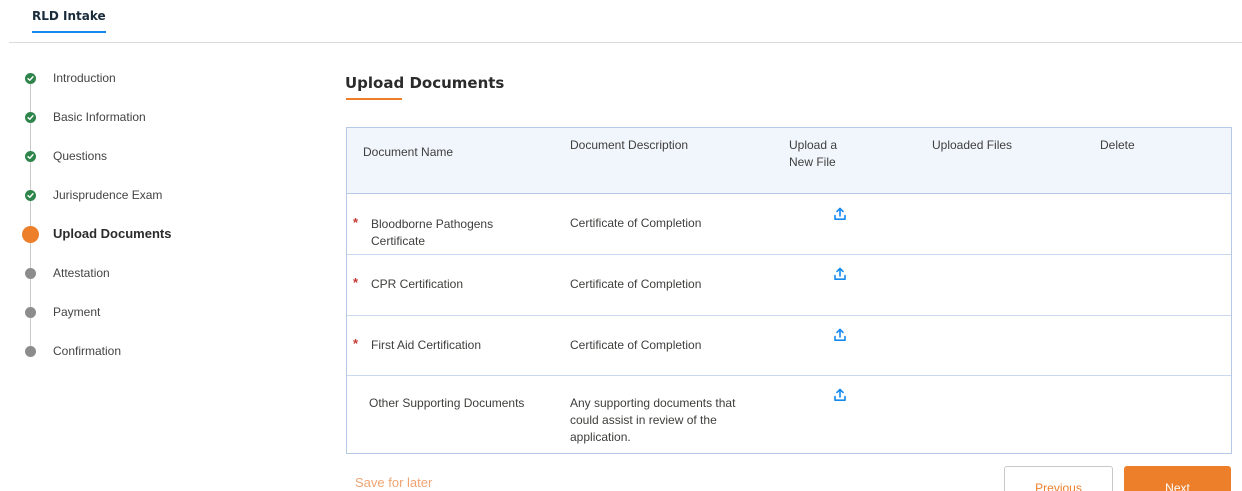  What do you see at coordinates (108, 195) in the screenshot?
I see `step-label: Jurisprudence Exam` at bounding box center [108, 195].